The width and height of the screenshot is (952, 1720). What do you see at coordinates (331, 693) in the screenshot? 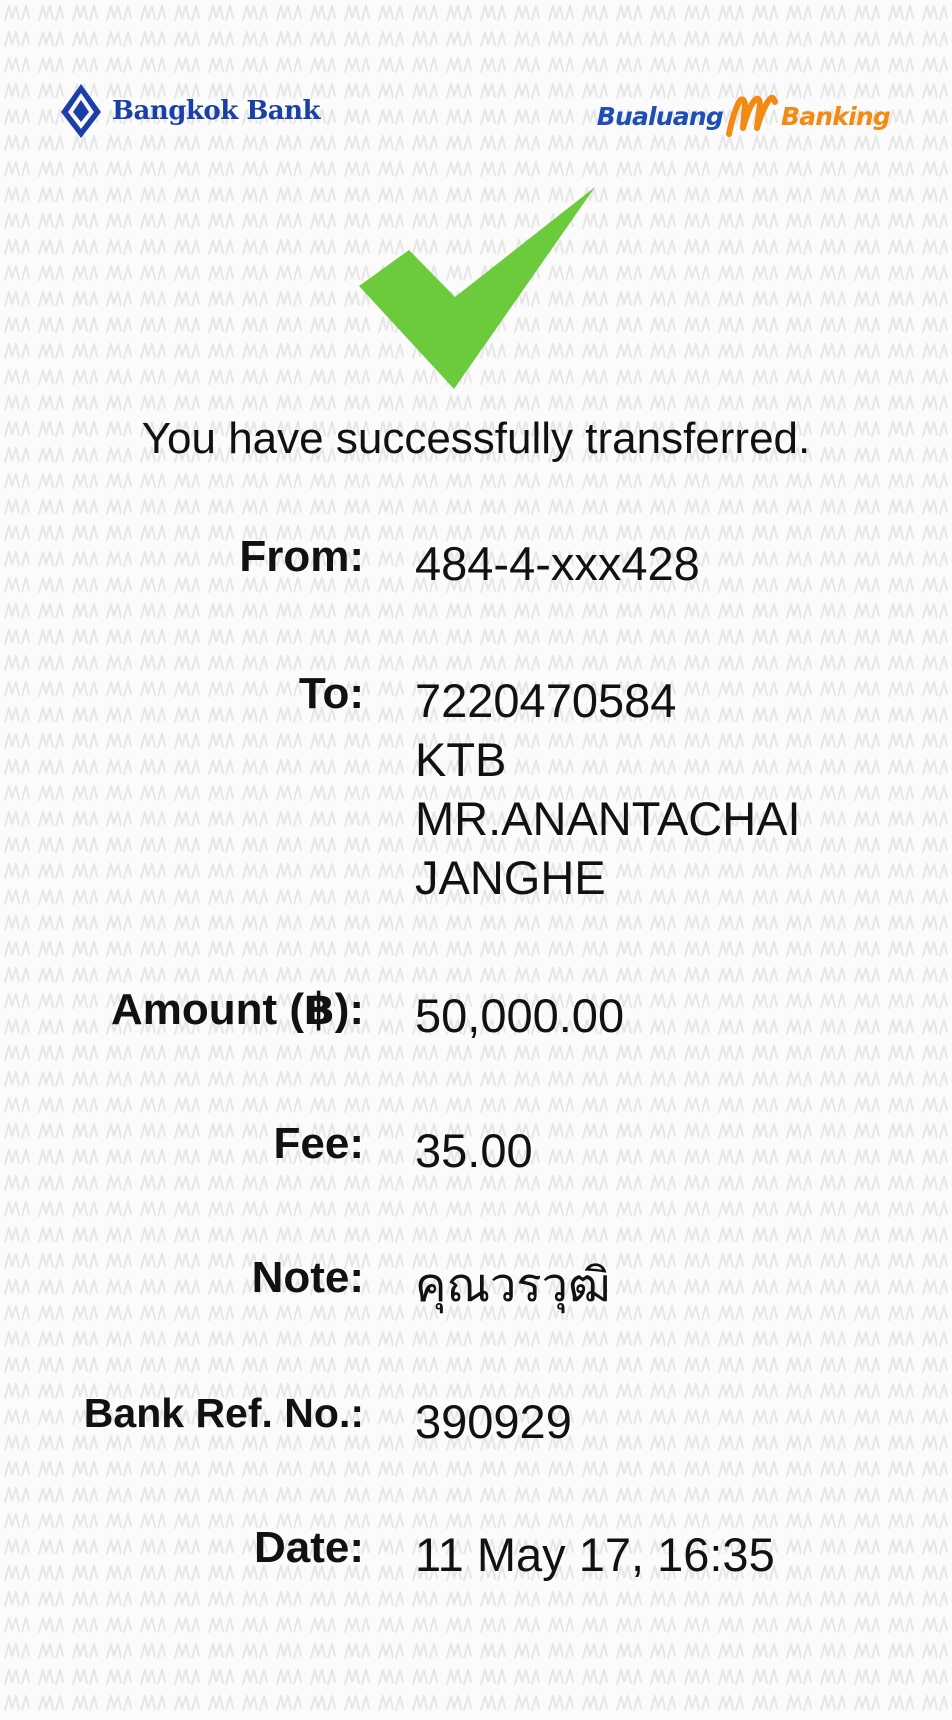
I see `to-label: To:` at bounding box center [331, 693].